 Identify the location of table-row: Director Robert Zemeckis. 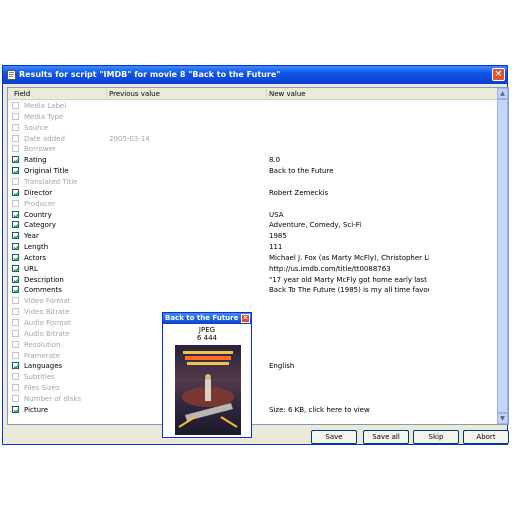
(253, 192).